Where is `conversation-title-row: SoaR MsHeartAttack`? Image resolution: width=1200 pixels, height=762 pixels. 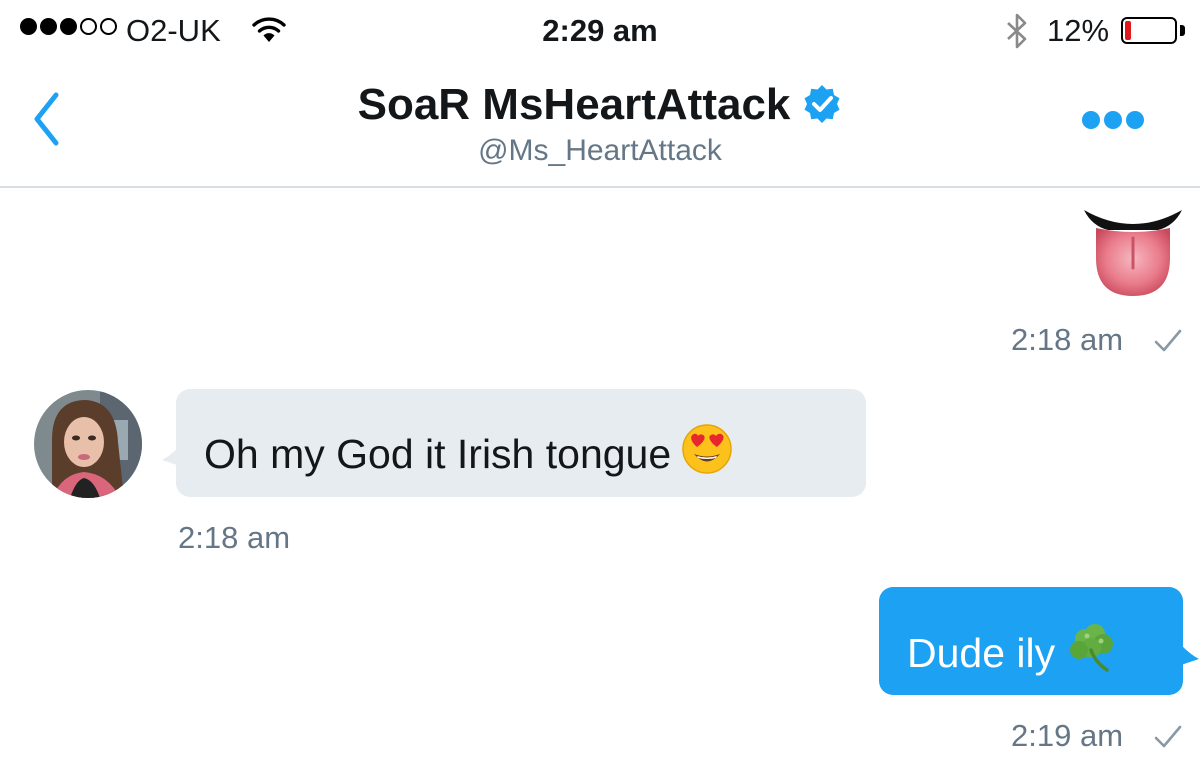 conversation-title-row: SoaR MsHeartAttack is located at coordinates (600, 105).